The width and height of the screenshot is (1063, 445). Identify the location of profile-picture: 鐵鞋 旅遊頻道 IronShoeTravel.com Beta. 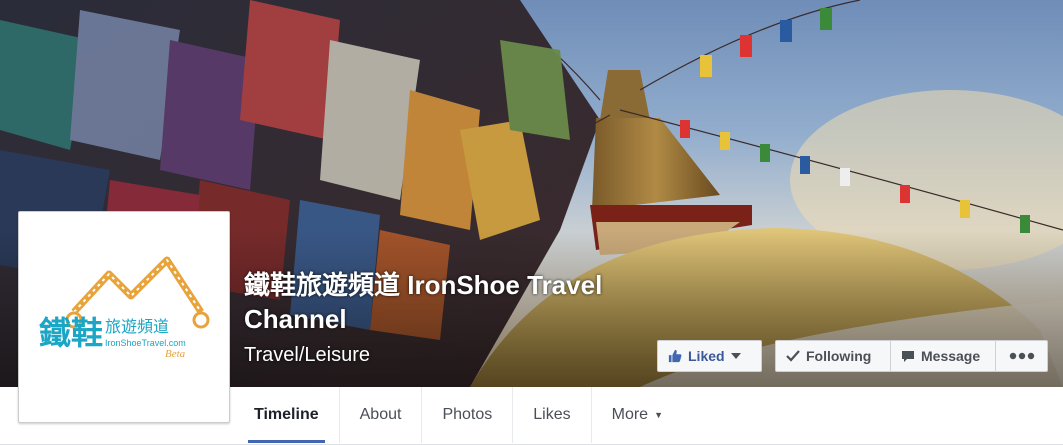
(124, 317).